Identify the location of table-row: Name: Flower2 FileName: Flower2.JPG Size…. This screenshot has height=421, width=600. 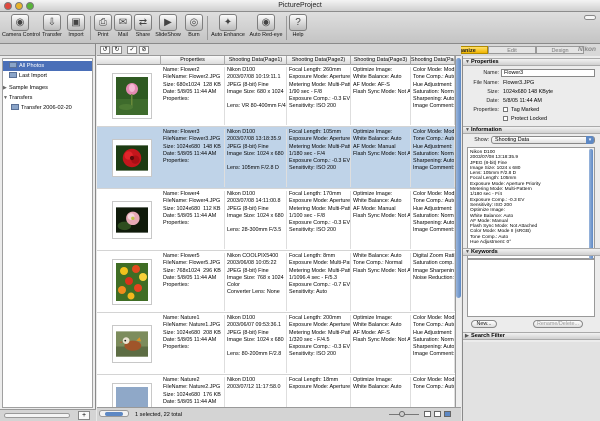
(276, 96).